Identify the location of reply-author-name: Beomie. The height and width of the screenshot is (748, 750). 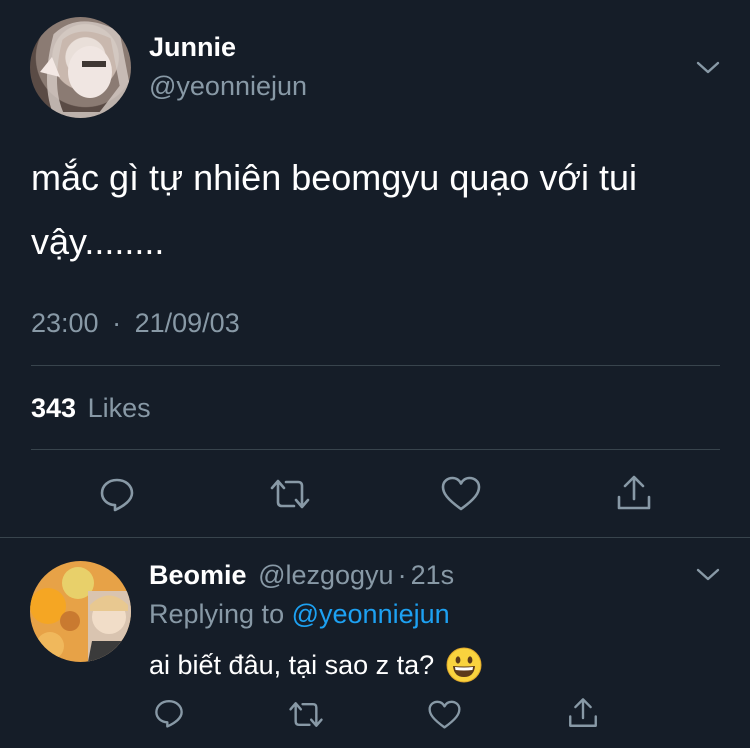
(198, 575).